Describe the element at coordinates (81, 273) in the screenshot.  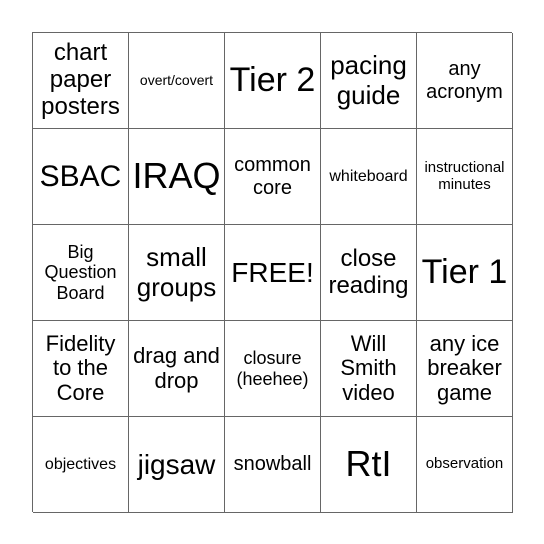
I see `bingo-cell: Big Question Board` at that location.